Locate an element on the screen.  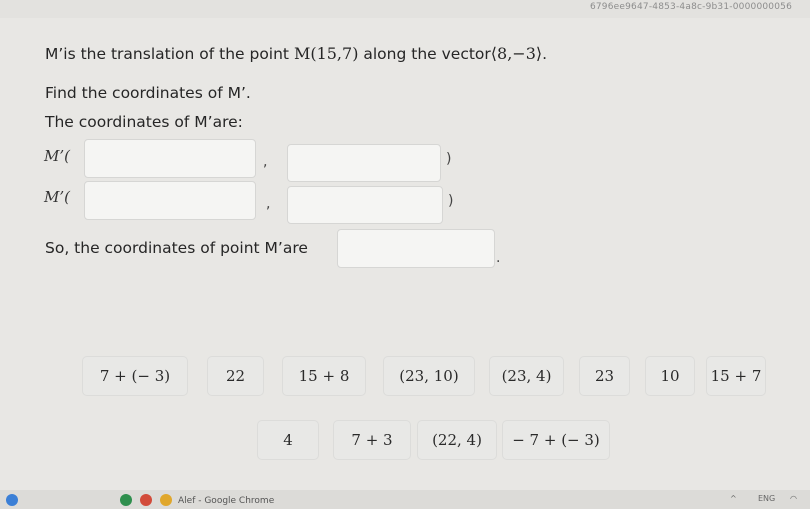
question-prefix: M’is the translation of the point is located at coordinates (169, 54).